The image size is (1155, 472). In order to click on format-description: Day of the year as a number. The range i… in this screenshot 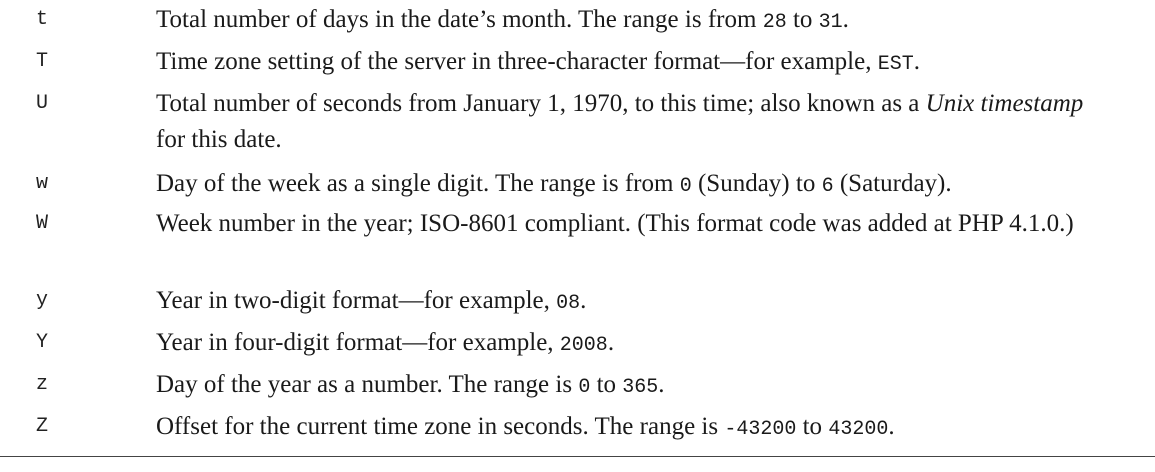, I will do `click(410, 385)`.